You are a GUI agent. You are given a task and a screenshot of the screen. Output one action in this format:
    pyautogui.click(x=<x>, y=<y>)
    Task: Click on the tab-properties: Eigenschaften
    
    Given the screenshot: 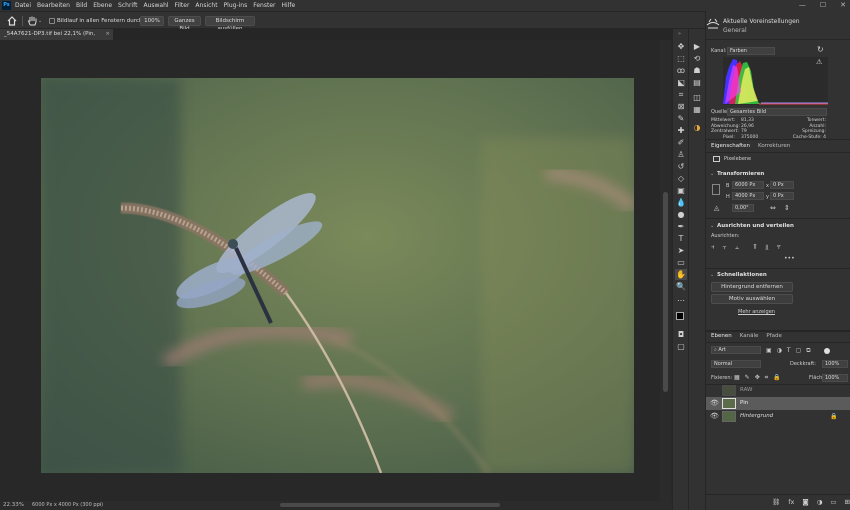 What is the action you would take?
    pyautogui.click(x=730, y=146)
    